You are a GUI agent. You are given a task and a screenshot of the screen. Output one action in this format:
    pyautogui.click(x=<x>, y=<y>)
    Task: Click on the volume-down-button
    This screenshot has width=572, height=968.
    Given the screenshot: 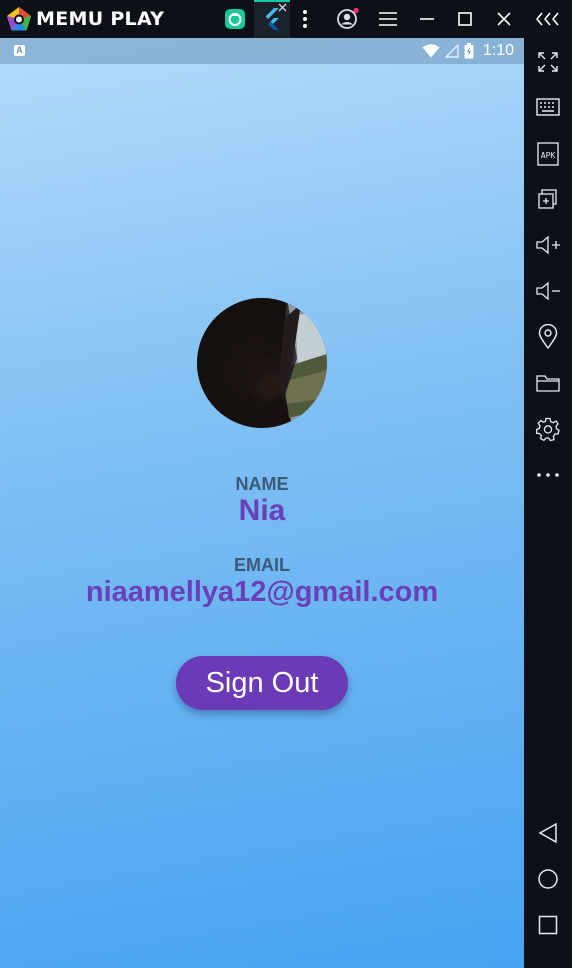 What is the action you would take?
    pyautogui.click(x=548, y=291)
    